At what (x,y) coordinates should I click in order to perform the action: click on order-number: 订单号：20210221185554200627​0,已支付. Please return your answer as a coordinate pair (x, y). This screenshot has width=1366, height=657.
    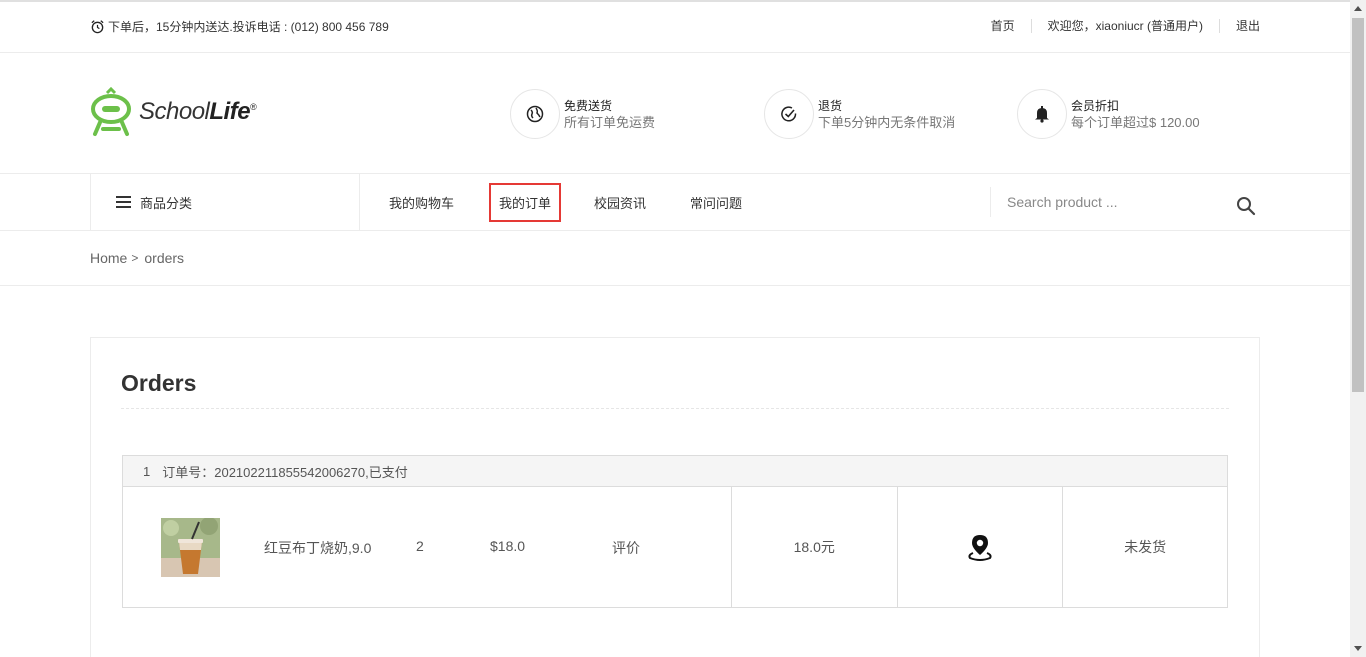
    Looking at the image, I should click on (285, 472).